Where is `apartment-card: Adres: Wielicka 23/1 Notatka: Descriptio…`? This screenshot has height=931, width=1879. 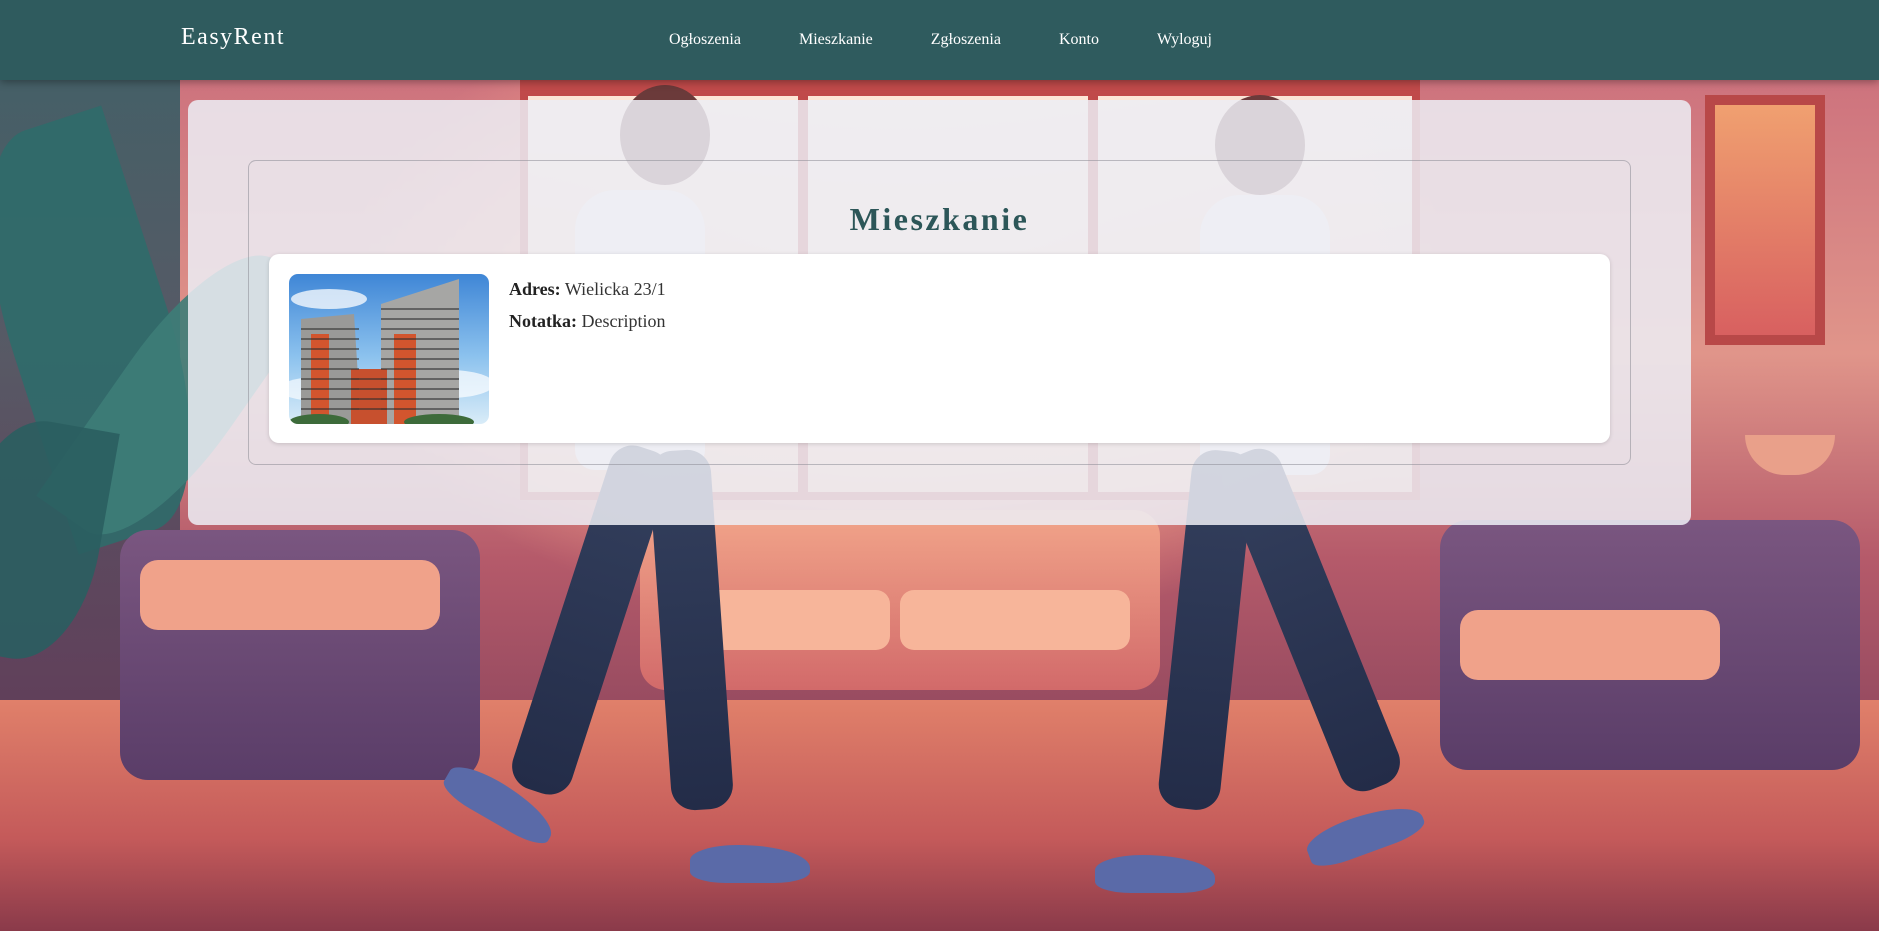 apartment-card: Adres: Wielicka 23/1 Notatka: Descriptio… is located at coordinates (939, 348).